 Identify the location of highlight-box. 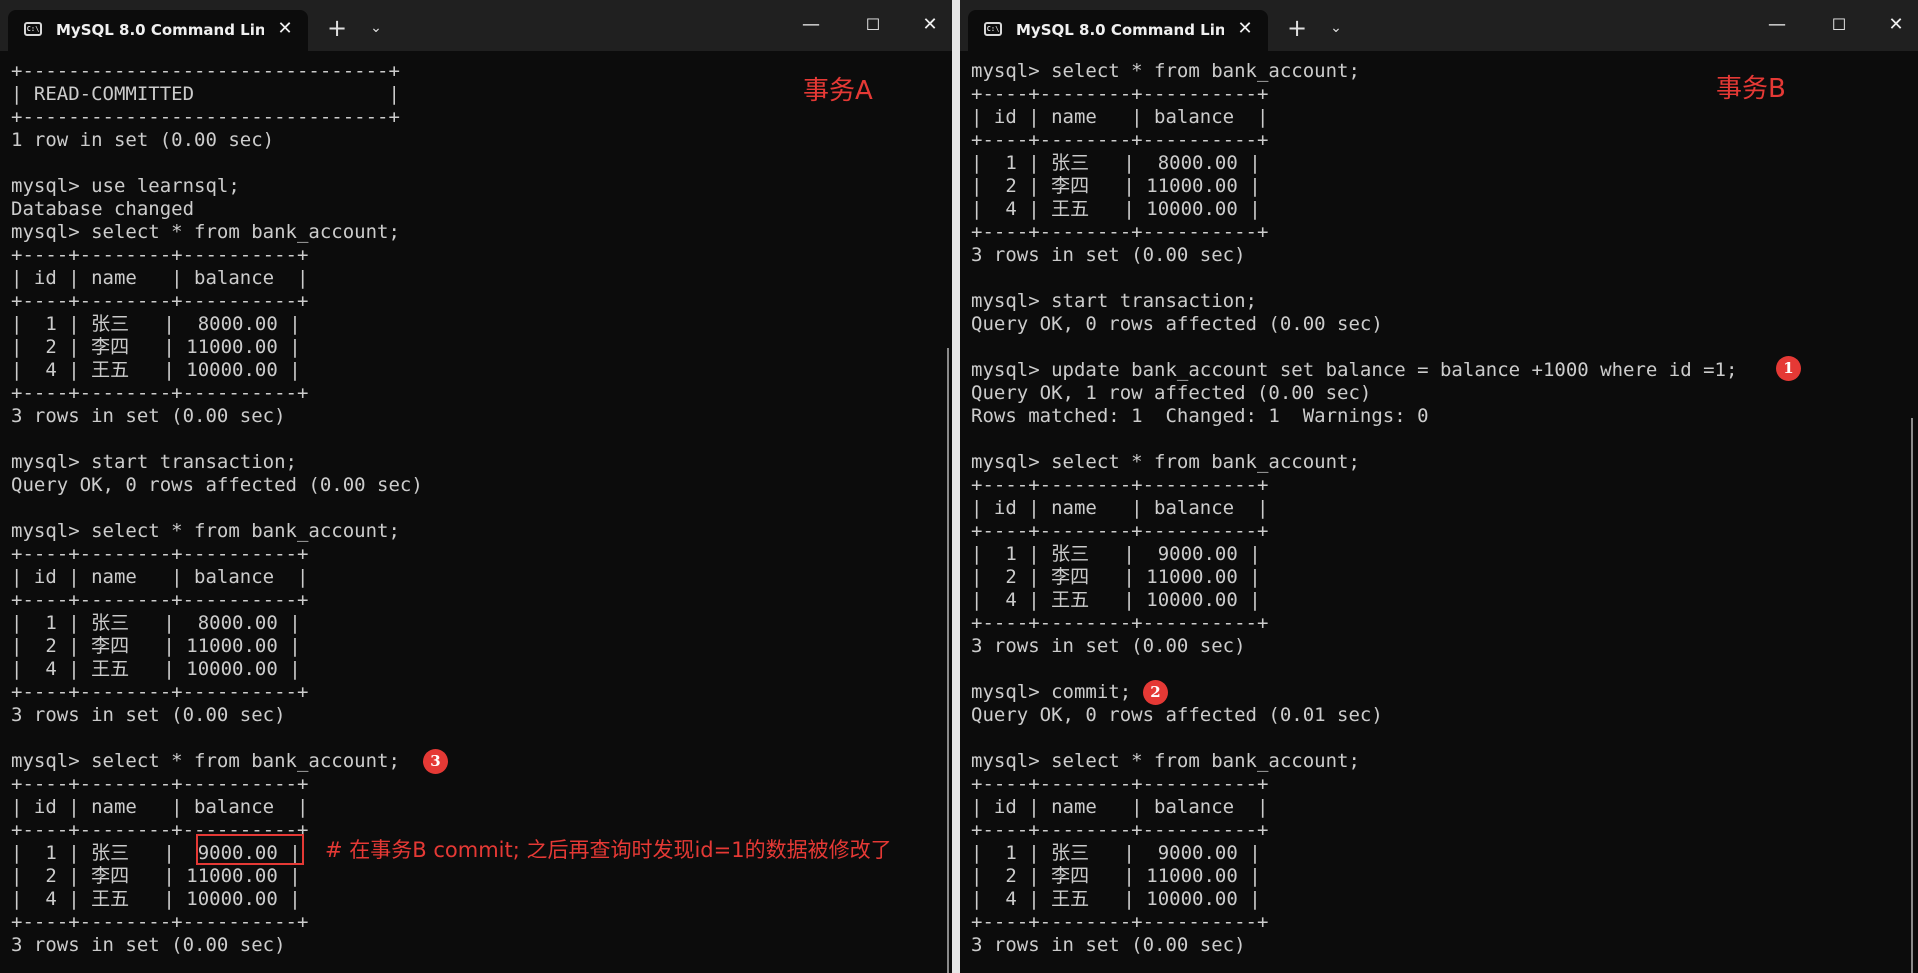
(250, 849).